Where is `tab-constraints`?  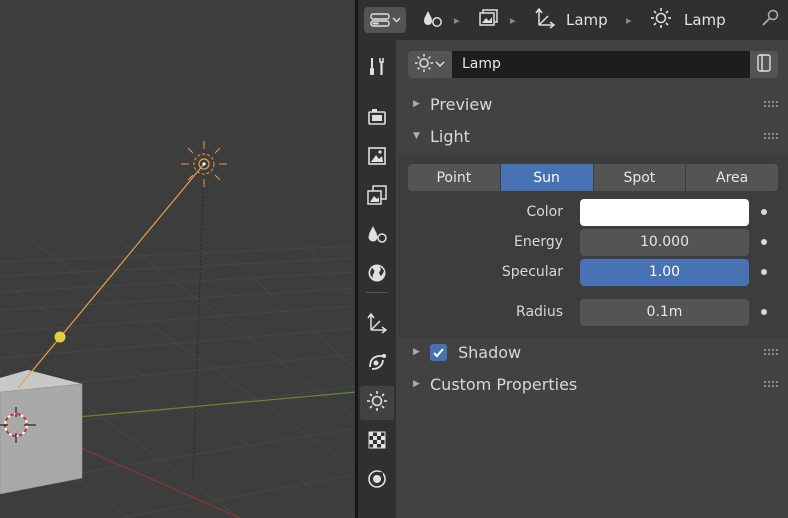 tab-constraints is located at coordinates (377, 364).